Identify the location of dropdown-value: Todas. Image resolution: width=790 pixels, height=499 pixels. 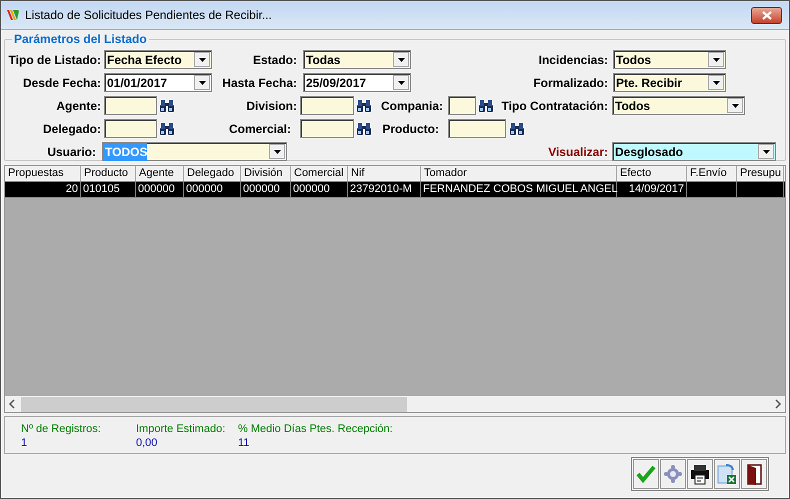
(322, 60).